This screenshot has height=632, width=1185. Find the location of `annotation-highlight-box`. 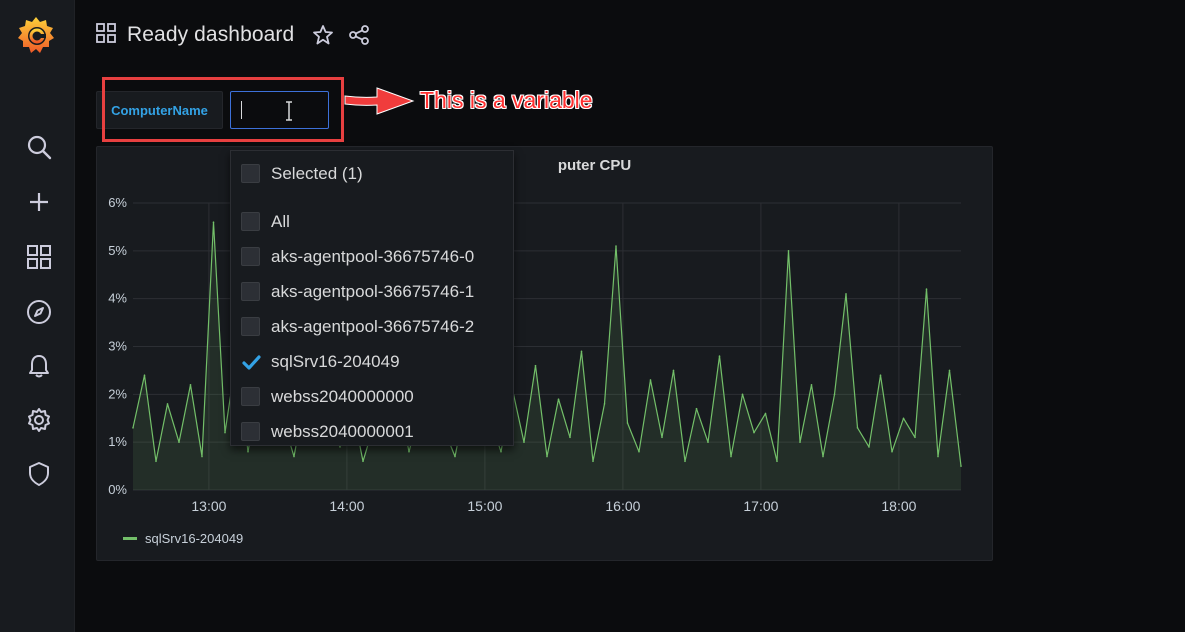

annotation-highlight-box is located at coordinates (223, 109).